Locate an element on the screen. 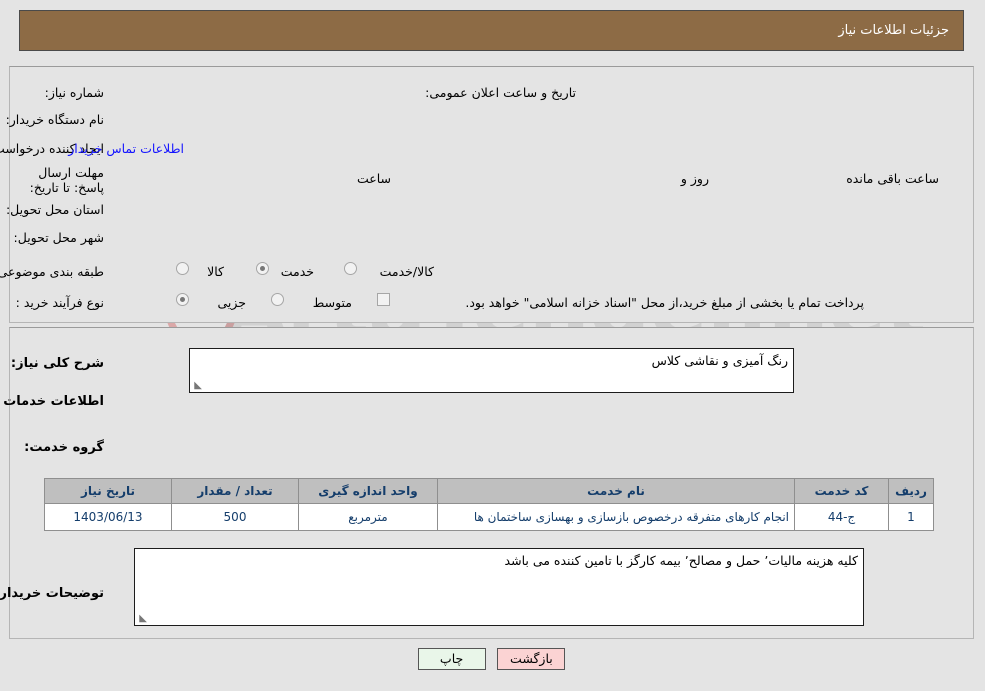 The image size is (985, 691). heading-services-info: اطلاعات خدمات مورد نیاز is located at coordinates (52, 401).